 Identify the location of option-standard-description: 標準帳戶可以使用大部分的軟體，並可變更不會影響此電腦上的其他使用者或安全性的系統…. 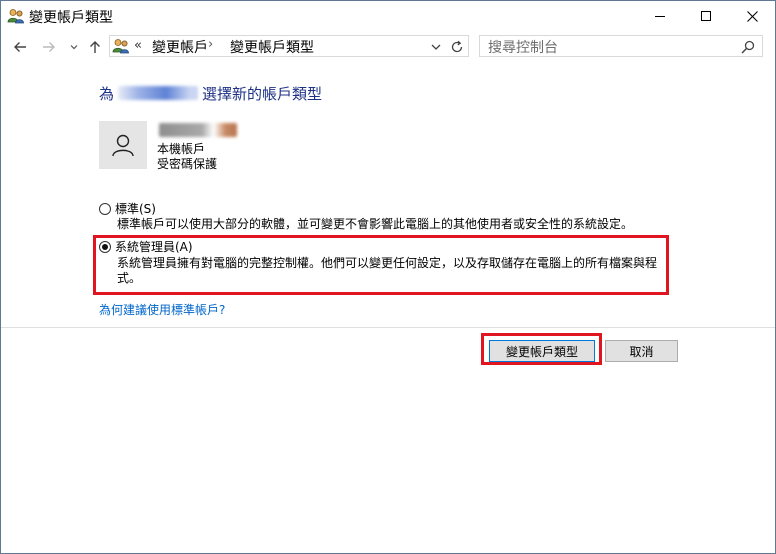
(375, 224).